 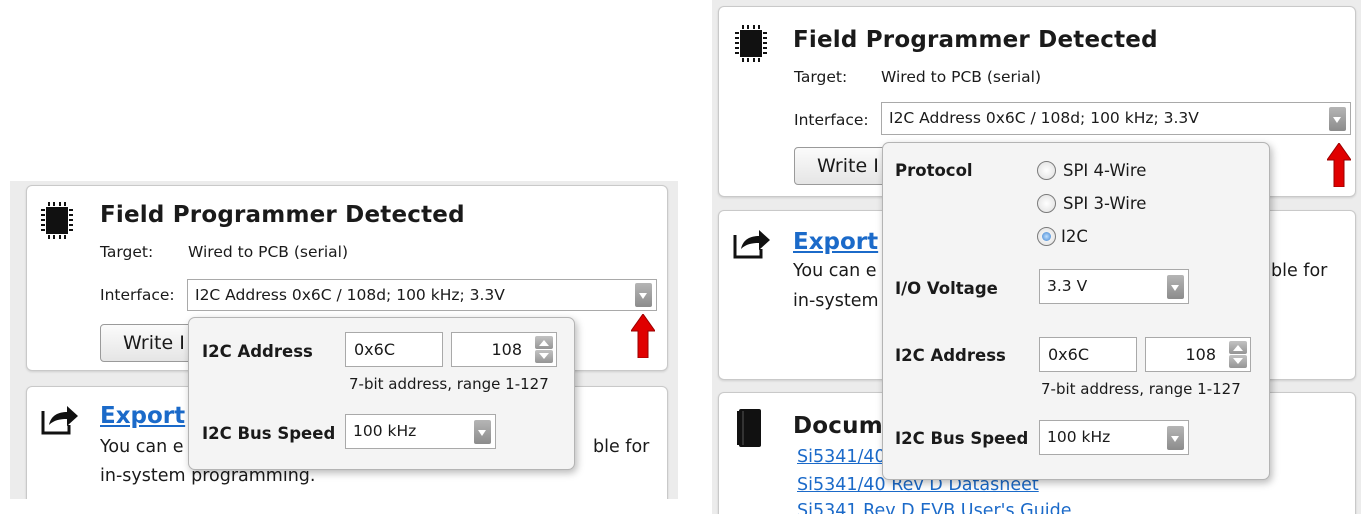 I want to click on doc-link-1: Si5341/40, so click(x=841, y=457).